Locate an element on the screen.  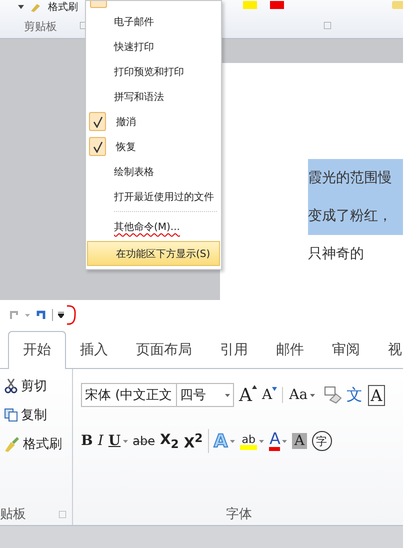
strike-button: abe is located at coordinates (143, 441).